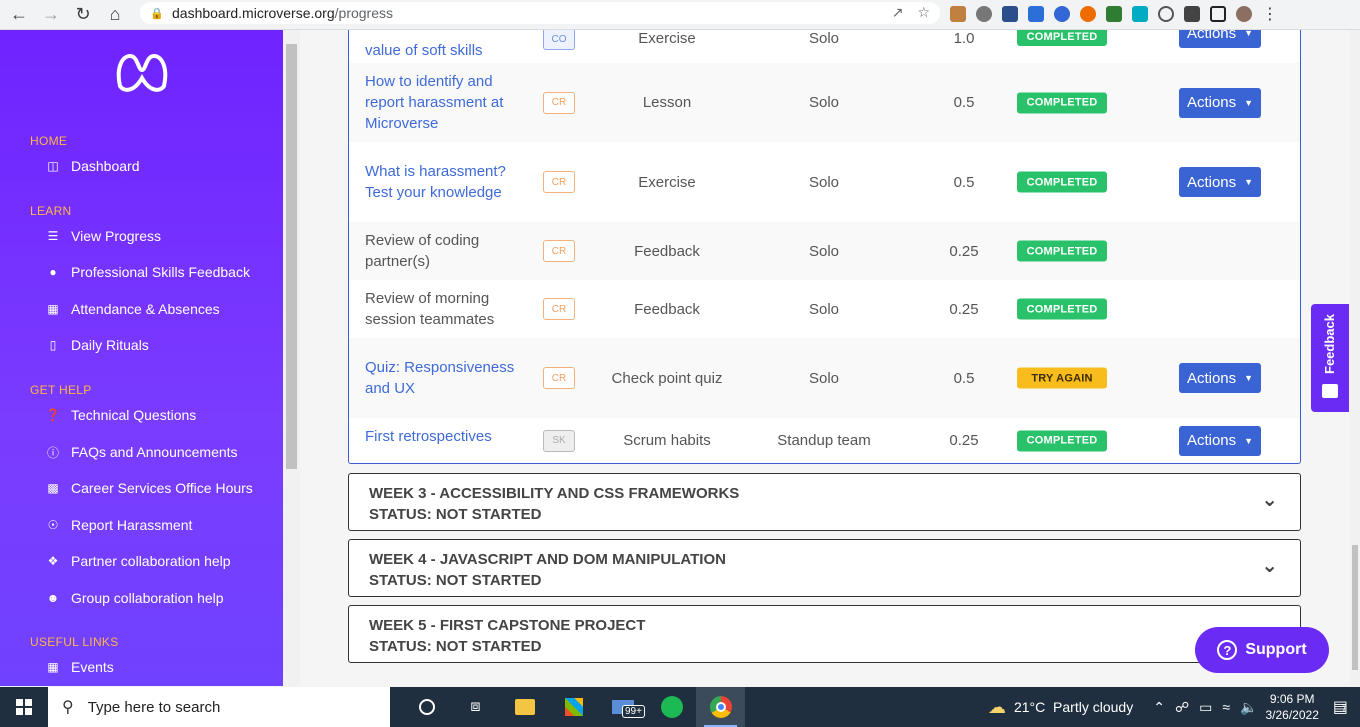 This screenshot has height=727, width=1360. What do you see at coordinates (1205, 707) in the screenshot?
I see `battery-icon: ▭` at bounding box center [1205, 707].